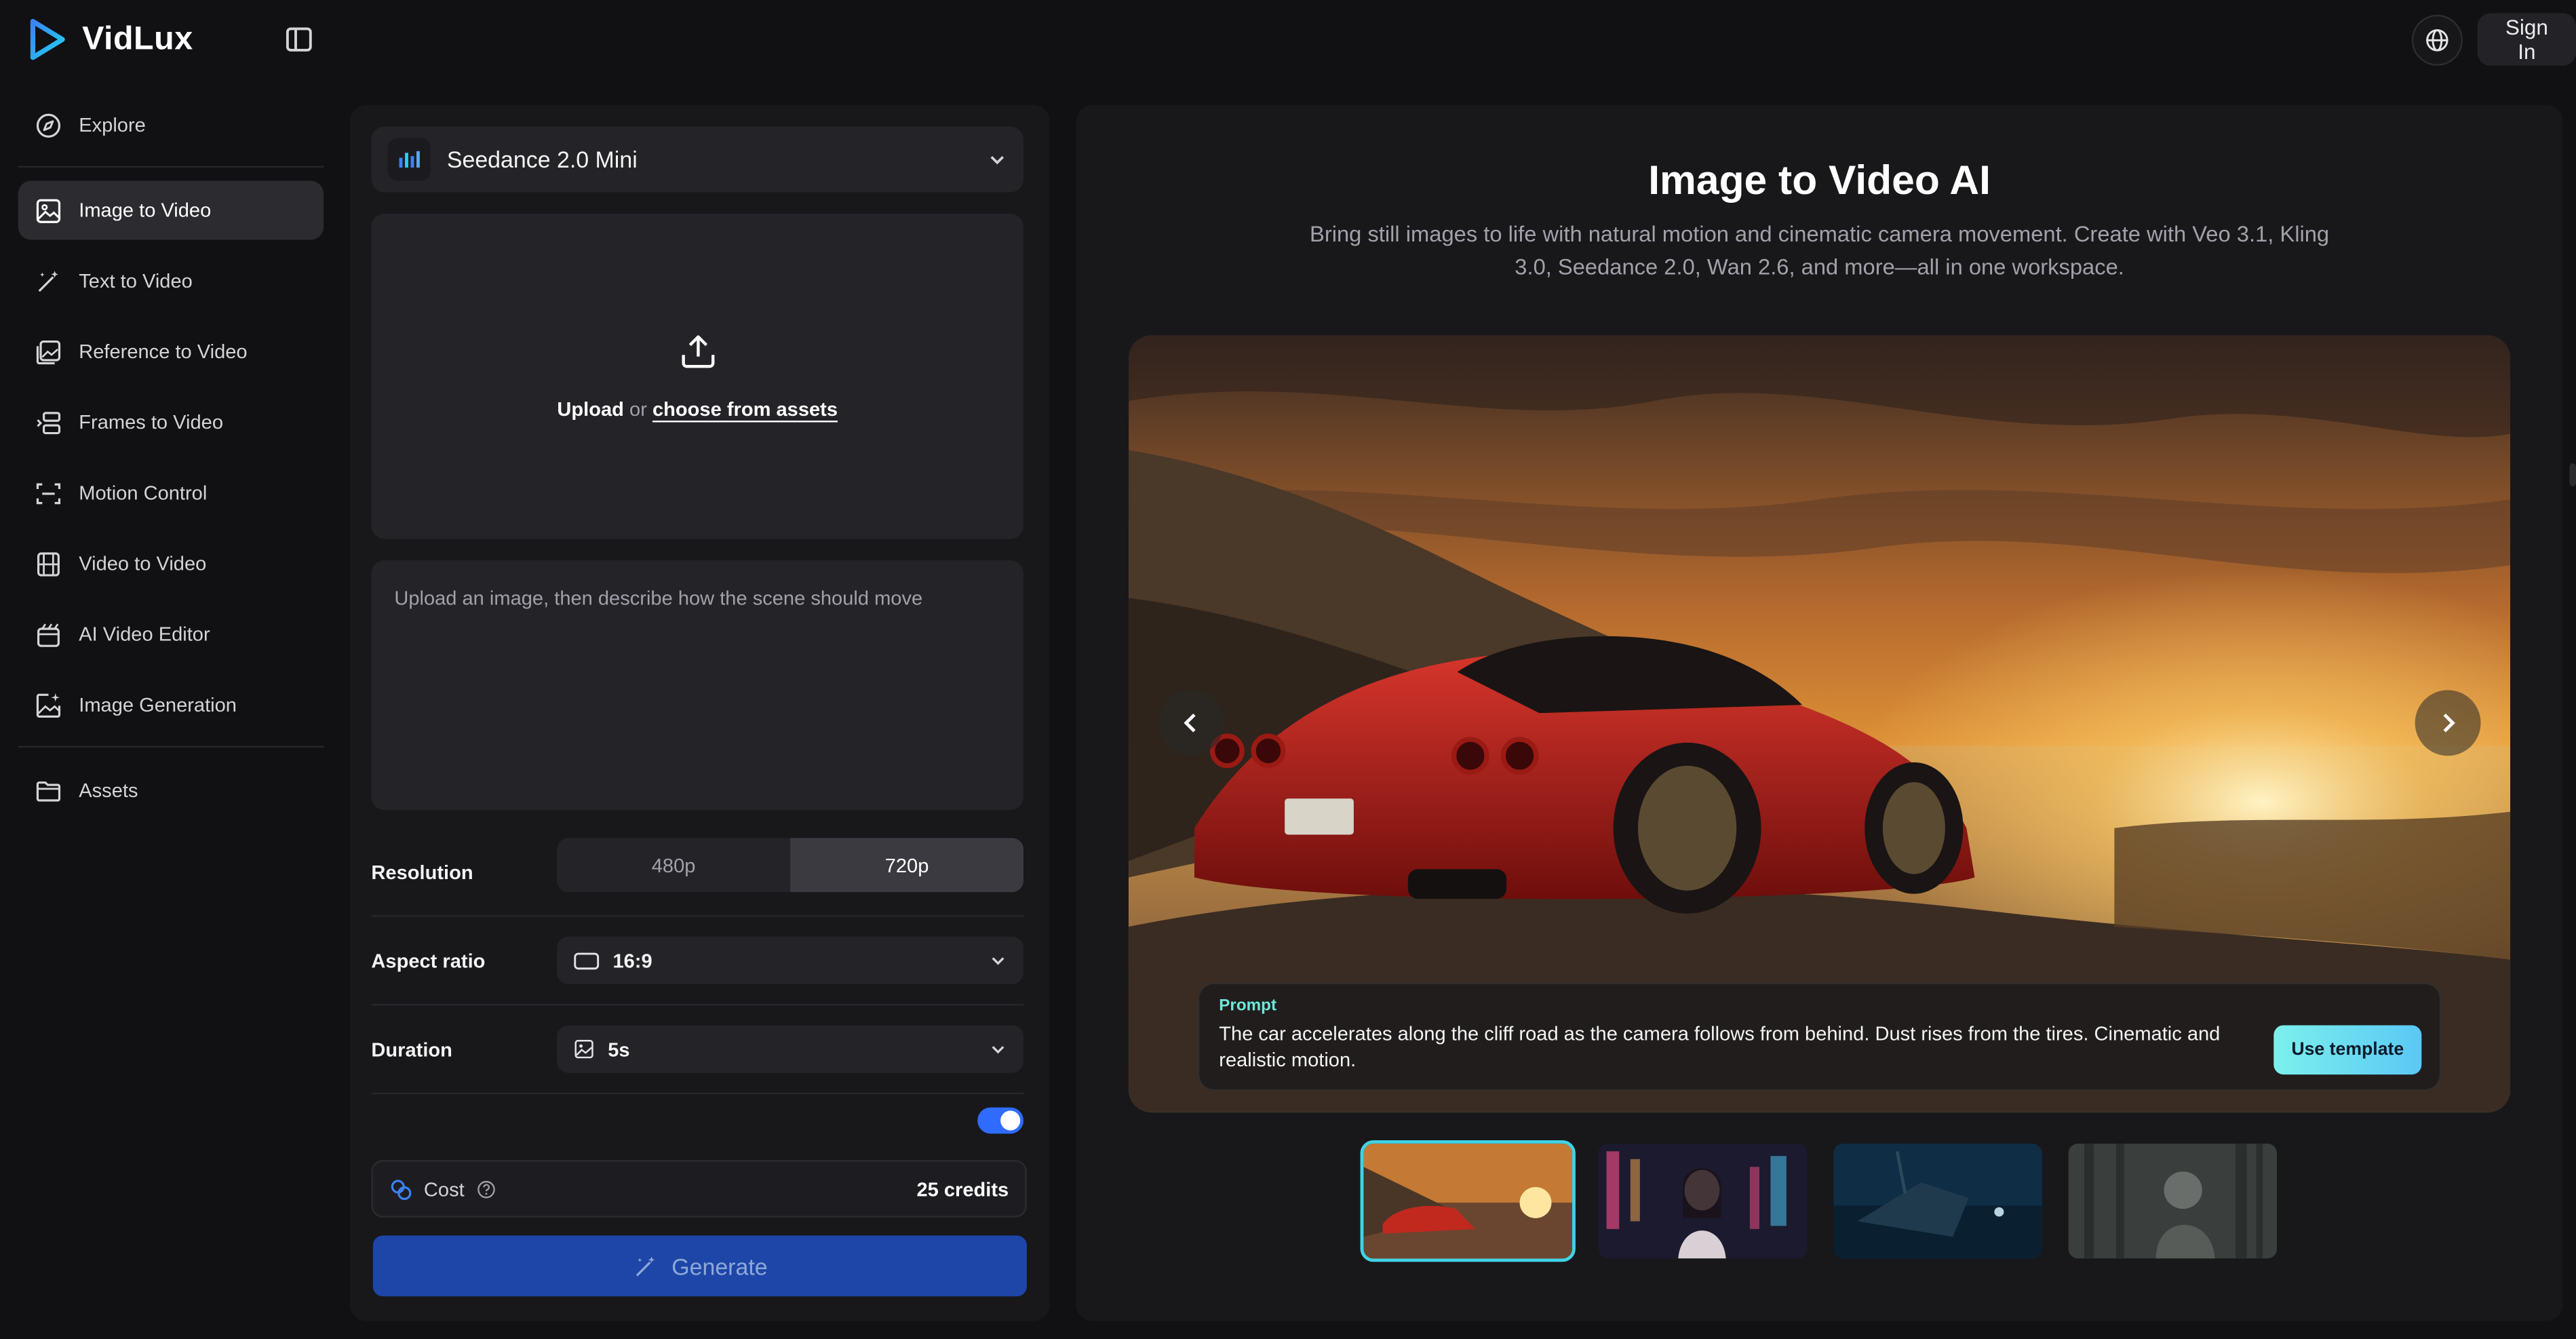  What do you see at coordinates (587, 960) in the screenshot?
I see `aspect-ratio-icon` at bounding box center [587, 960].